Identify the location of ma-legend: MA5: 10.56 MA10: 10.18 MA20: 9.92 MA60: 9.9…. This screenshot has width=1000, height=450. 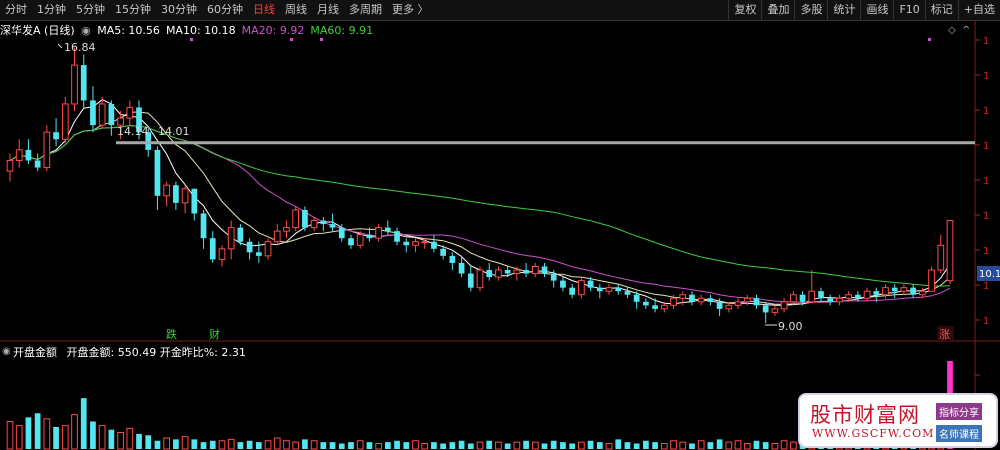
(238, 30).